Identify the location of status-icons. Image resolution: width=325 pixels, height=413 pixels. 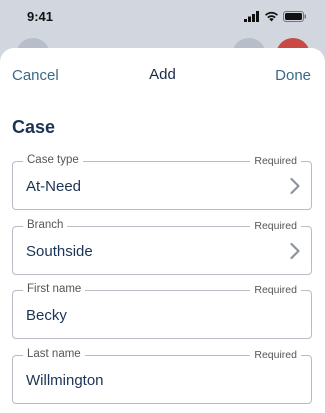
(275, 16).